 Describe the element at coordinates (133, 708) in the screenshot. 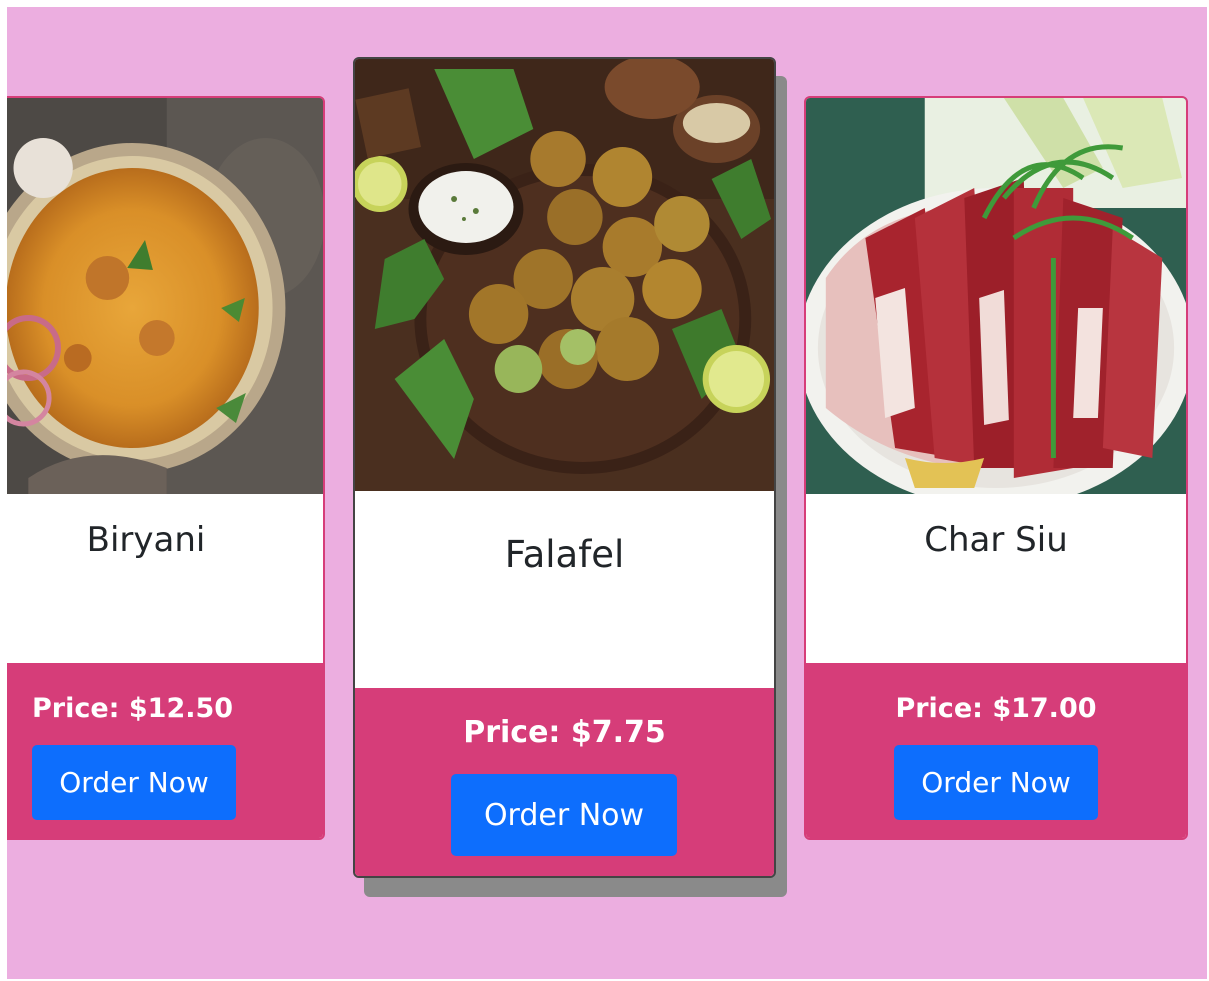

I see `price-label: Price: $12.50` at that location.